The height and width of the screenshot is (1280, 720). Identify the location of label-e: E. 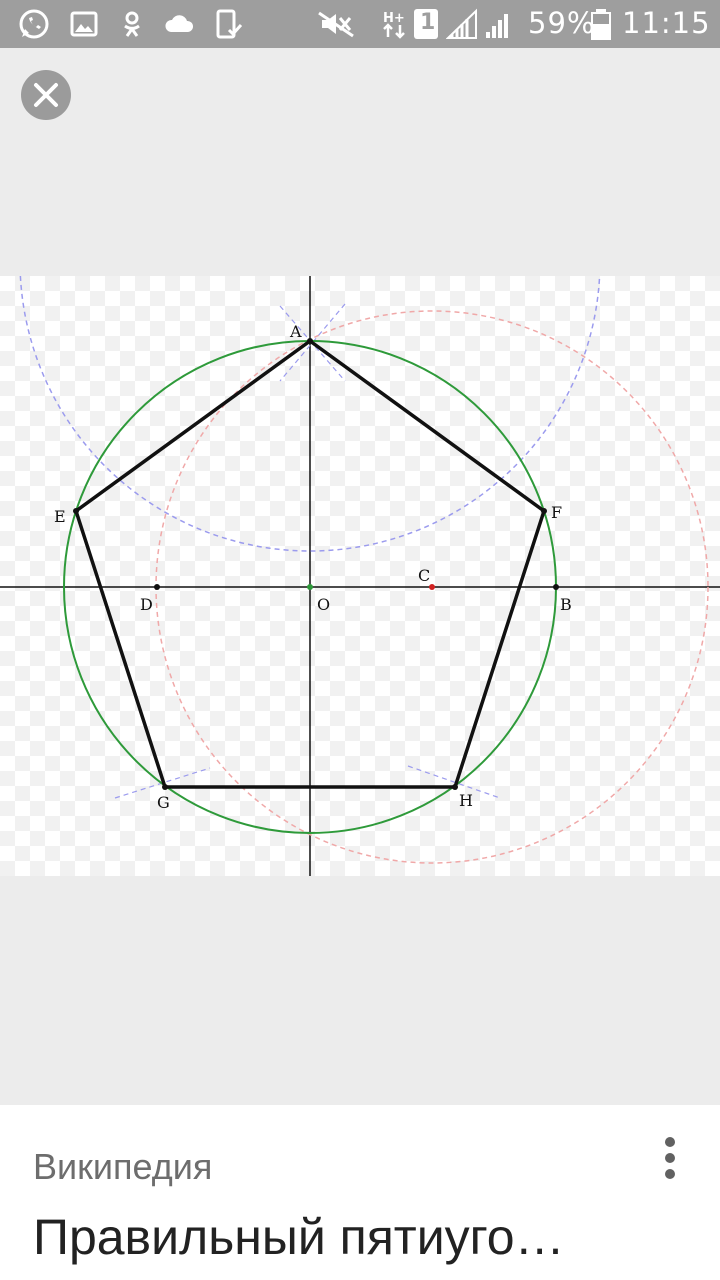
(60, 516).